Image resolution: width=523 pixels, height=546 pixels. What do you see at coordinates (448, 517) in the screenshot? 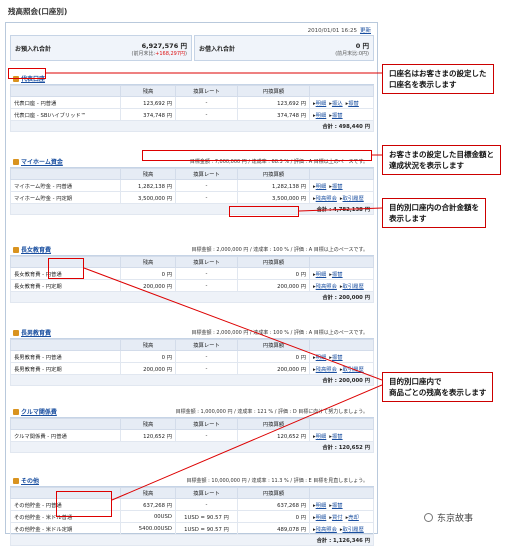
I see `watermark: 东京故事` at bounding box center [448, 517].